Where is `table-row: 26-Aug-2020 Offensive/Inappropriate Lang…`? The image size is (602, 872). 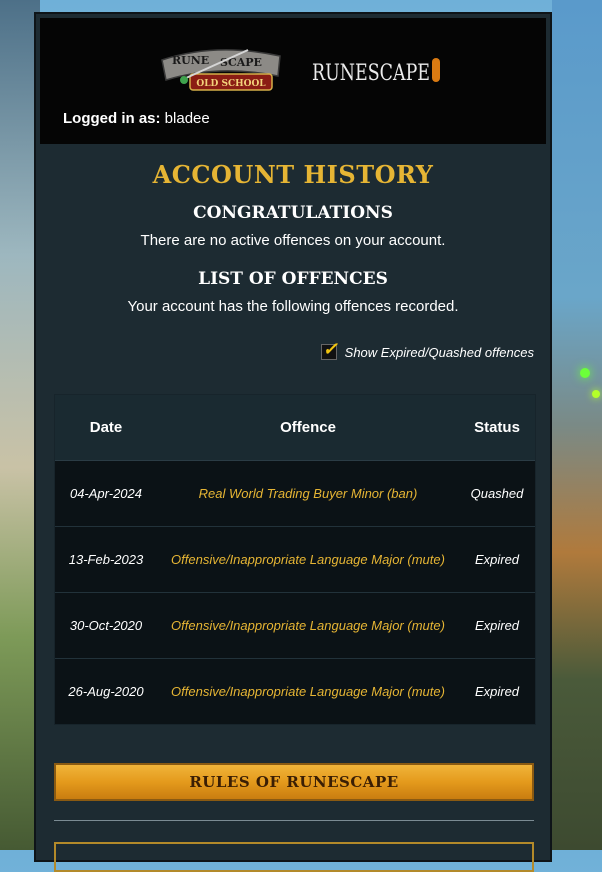 table-row: 26-Aug-2020 Offensive/Inappropriate Lang… is located at coordinates (295, 692).